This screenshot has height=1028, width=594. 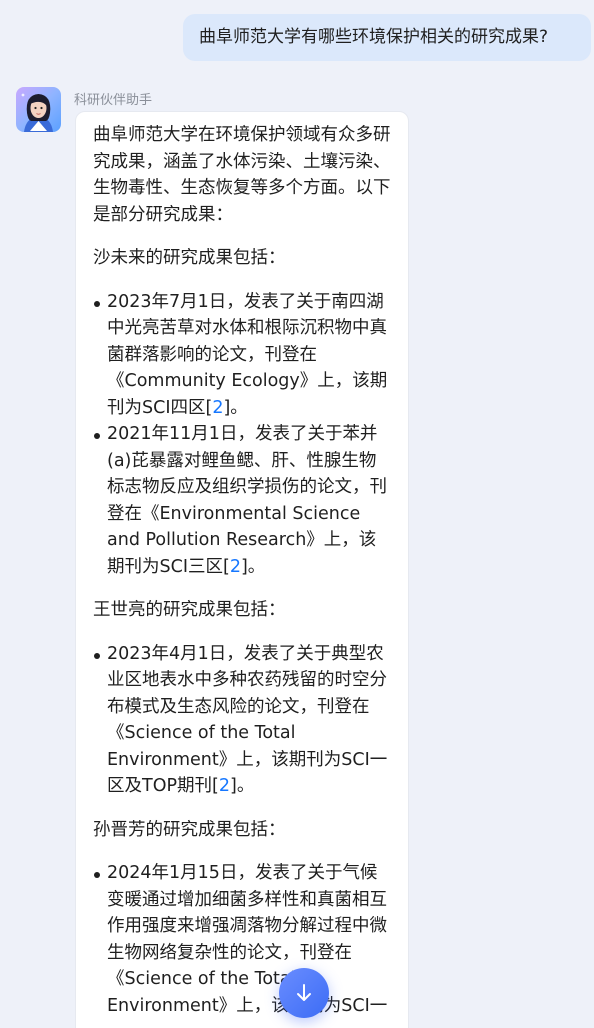 I want to click on assistant-name: 科研伙伴助手, so click(x=113, y=100).